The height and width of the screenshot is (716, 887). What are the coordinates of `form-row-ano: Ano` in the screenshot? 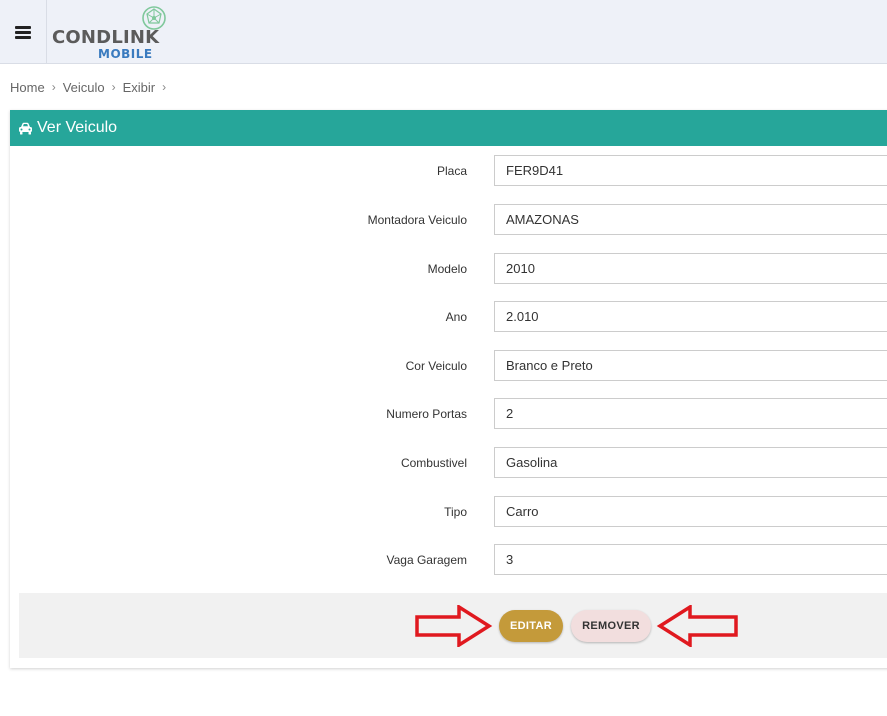 It's located at (448, 316).